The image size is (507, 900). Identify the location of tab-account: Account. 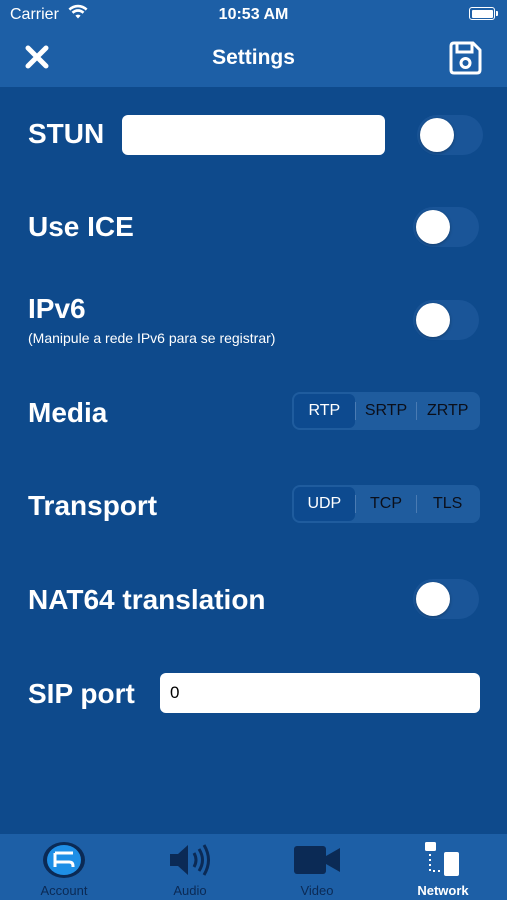
(64, 867).